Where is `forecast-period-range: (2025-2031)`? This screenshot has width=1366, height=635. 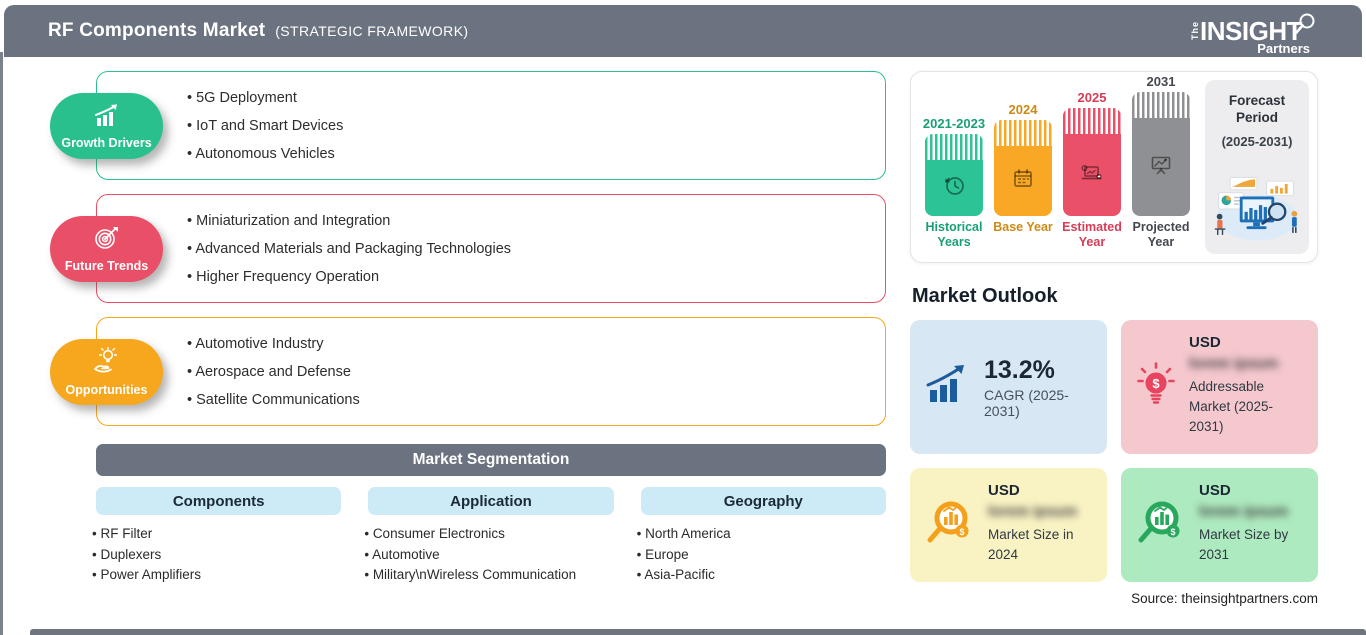
forecast-period-range: (2025-2031) is located at coordinates (1257, 141).